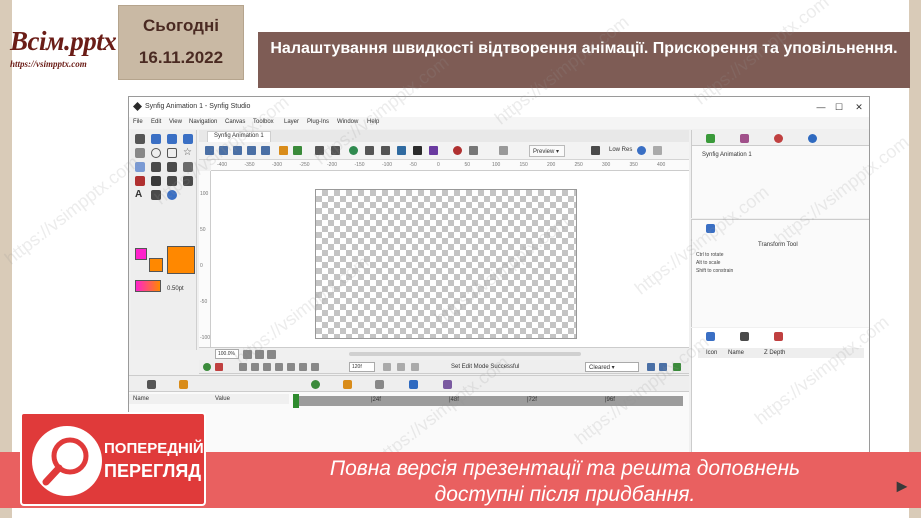 Image resolution: width=921 pixels, height=518 pixels. What do you see at coordinates (172, 167) in the screenshot?
I see `spline-tool-icon` at bounding box center [172, 167].